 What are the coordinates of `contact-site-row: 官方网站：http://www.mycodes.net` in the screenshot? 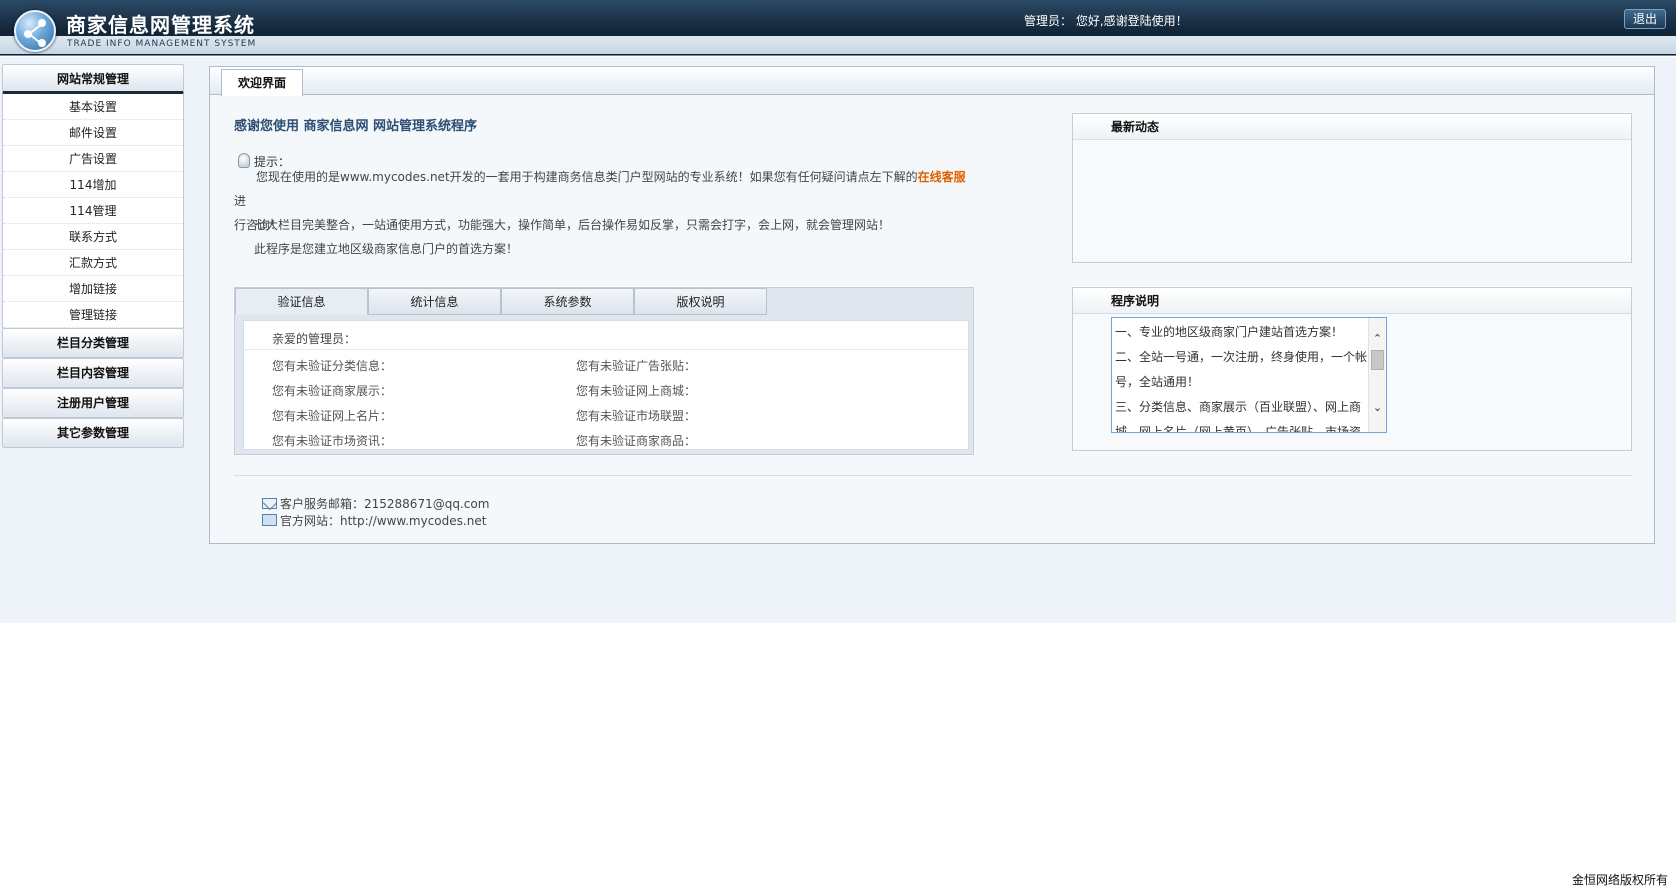 It's located at (374, 520).